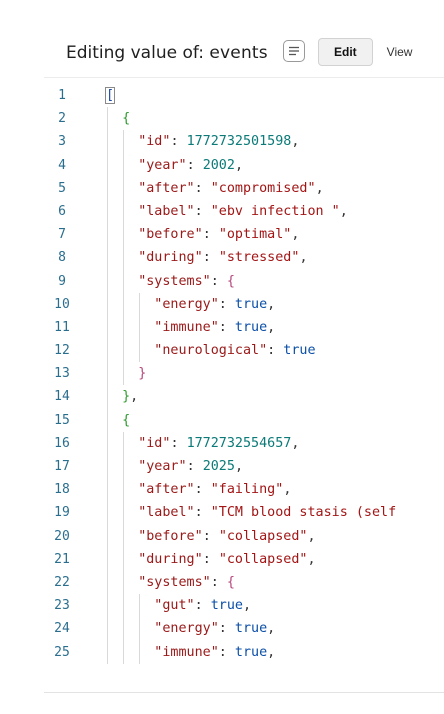 Image resolution: width=444 pixels, height=714 pixels. I want to click on code-text: }, so click(142, 373).